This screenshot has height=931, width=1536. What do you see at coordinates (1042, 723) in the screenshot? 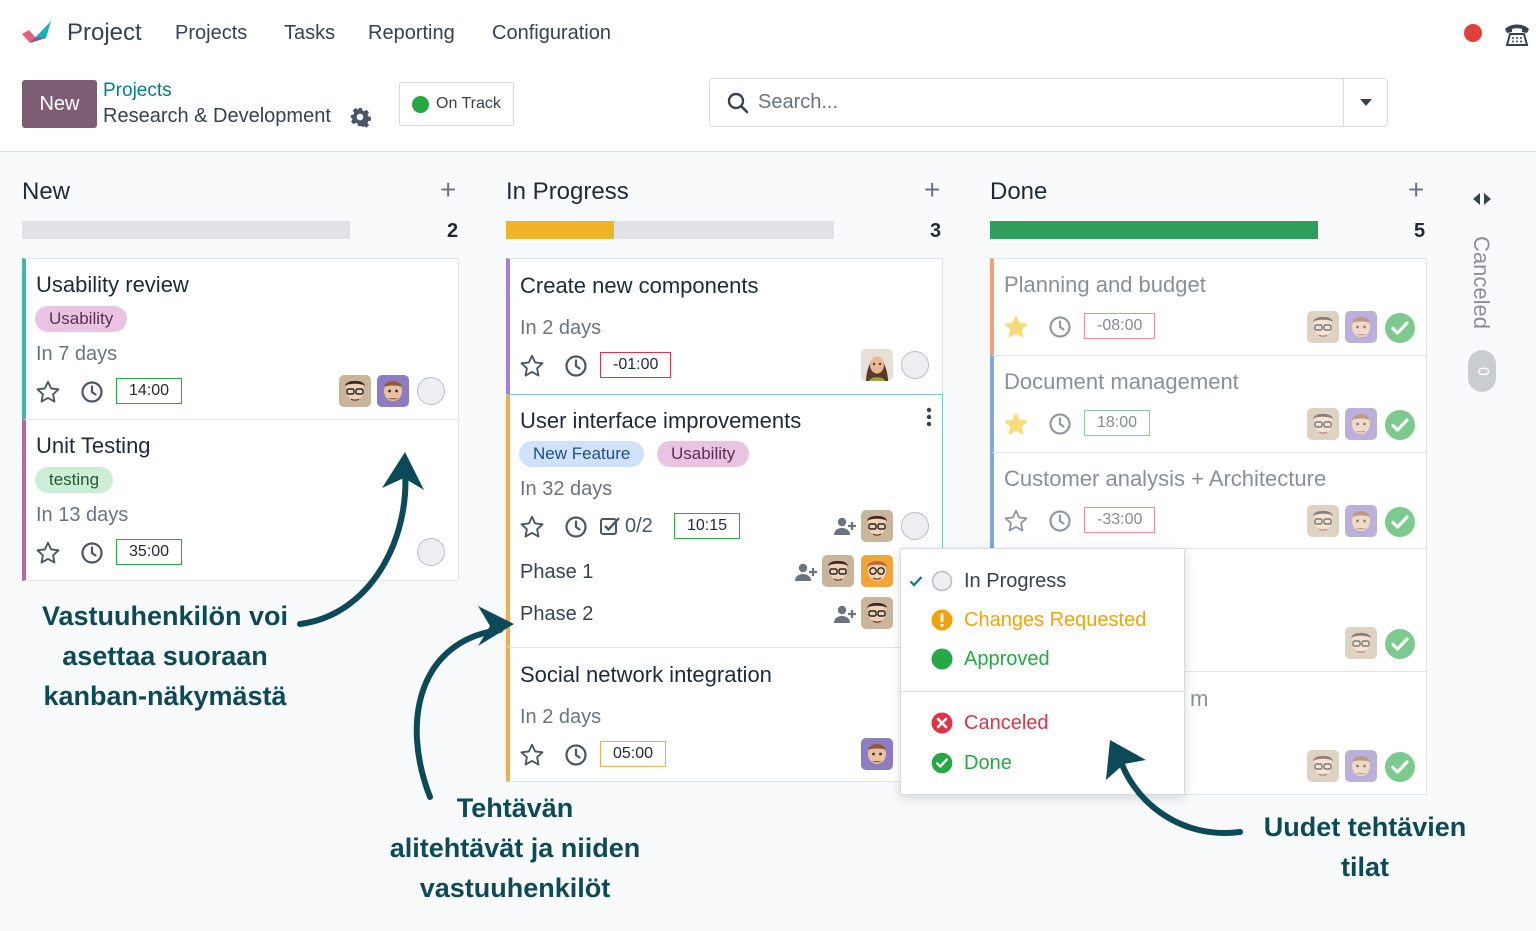
I see `state-option-canceled: Canceled` at bounding box center [1042, 723].